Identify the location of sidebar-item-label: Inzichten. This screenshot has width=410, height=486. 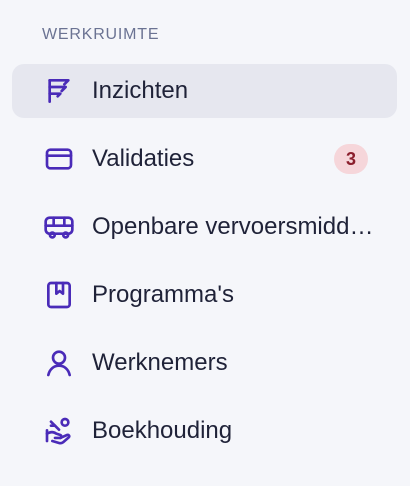
(140, 90).